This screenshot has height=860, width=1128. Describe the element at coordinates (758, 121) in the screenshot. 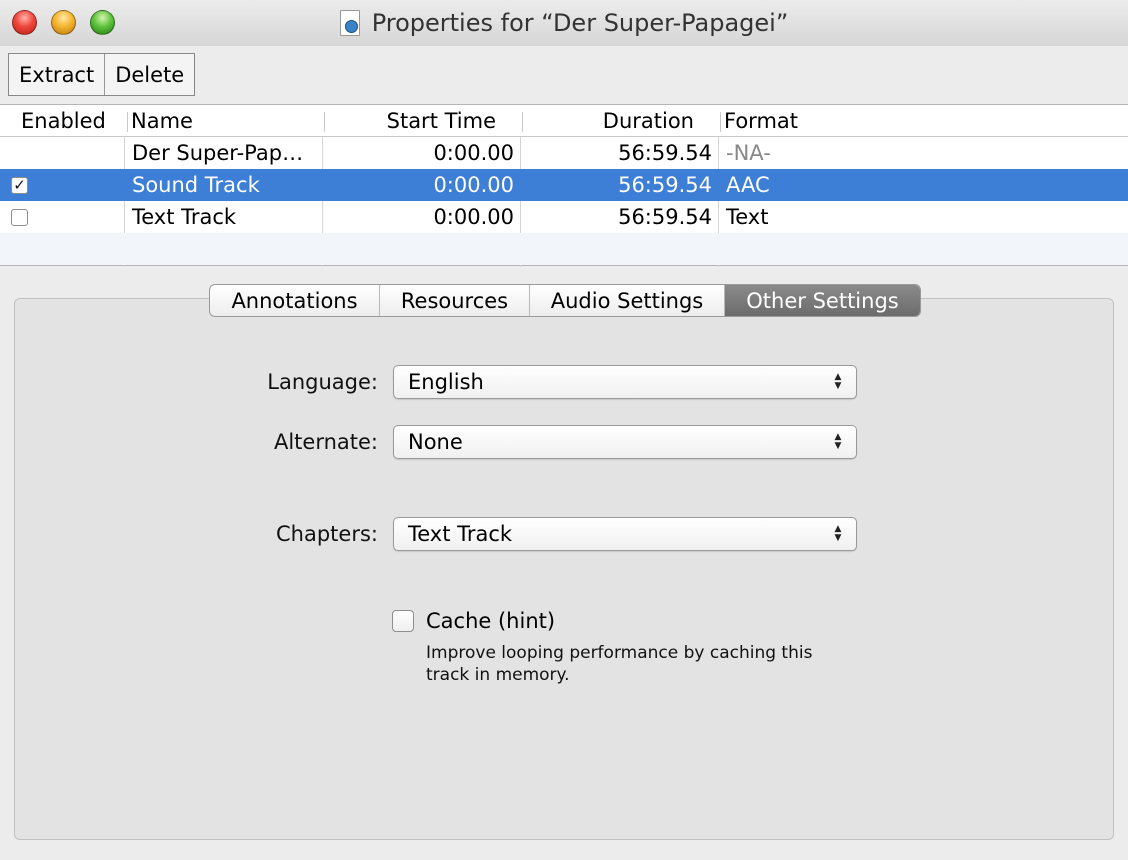

I see `column-header-format: Format` at that location.